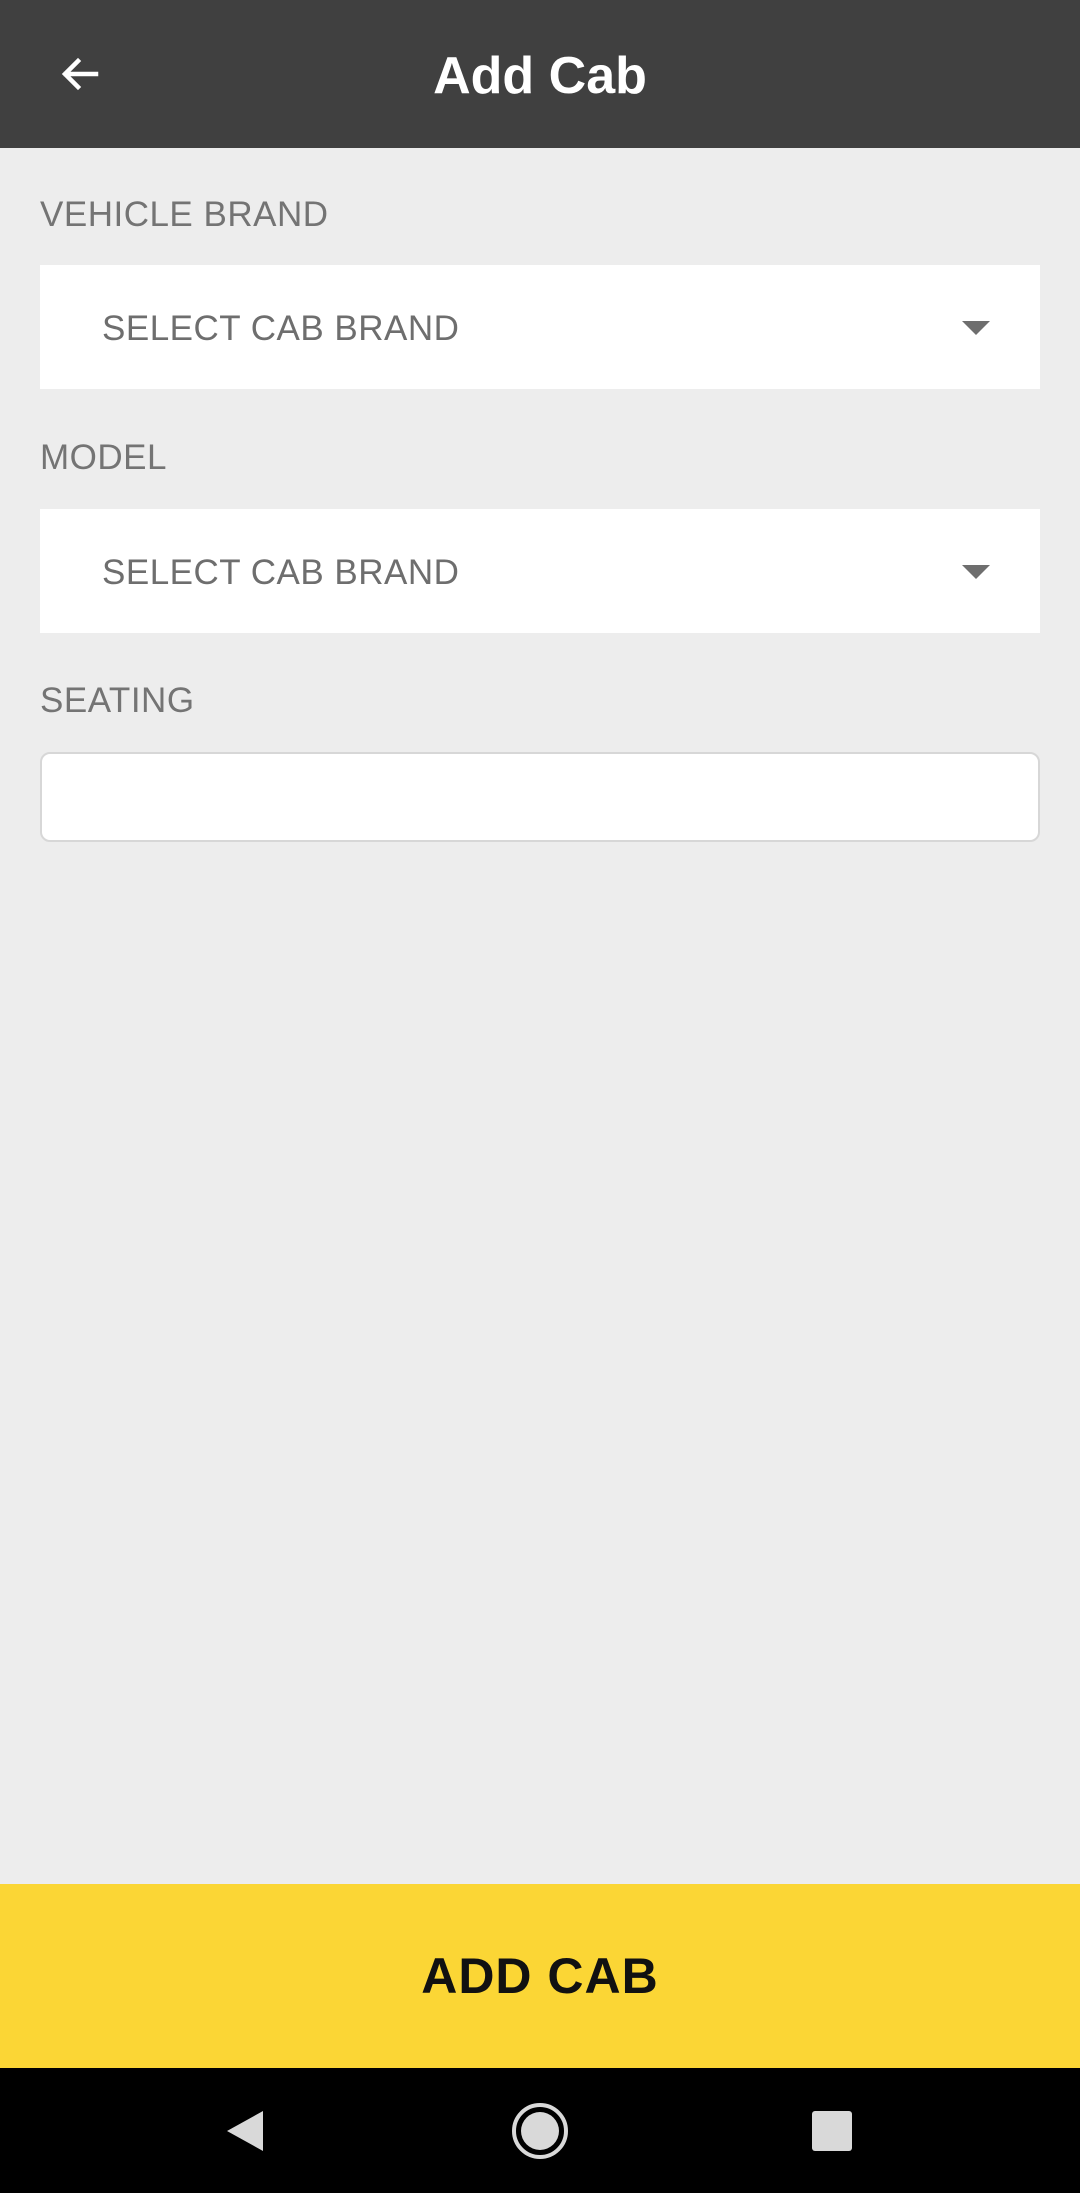  I want to click on system-nav-bar, so click(540, 2130).